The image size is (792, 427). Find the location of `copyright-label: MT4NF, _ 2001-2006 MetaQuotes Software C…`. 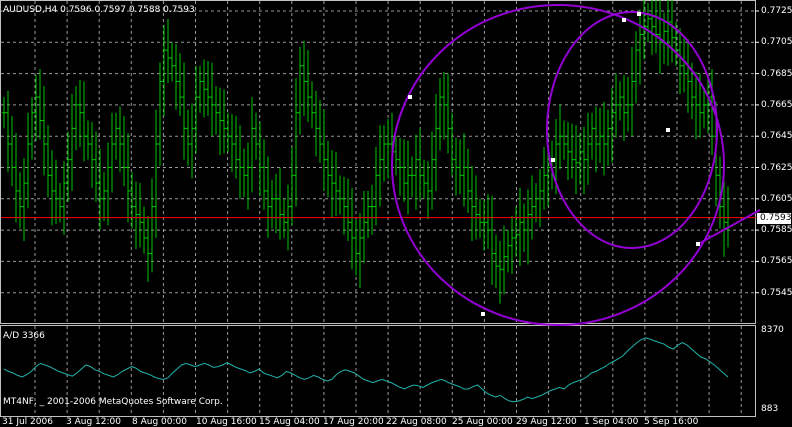

copyright-label: MT4NF, _ 2001-2006 MetaQuotes Software C… is located at coordinates (113, 402).